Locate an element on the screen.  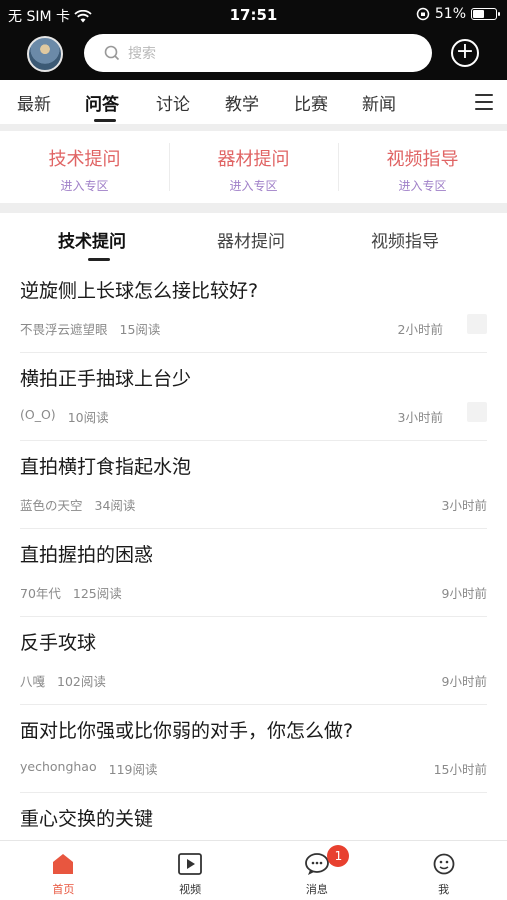
post-reads: 125阅读 is located at coordinates (97, 593).